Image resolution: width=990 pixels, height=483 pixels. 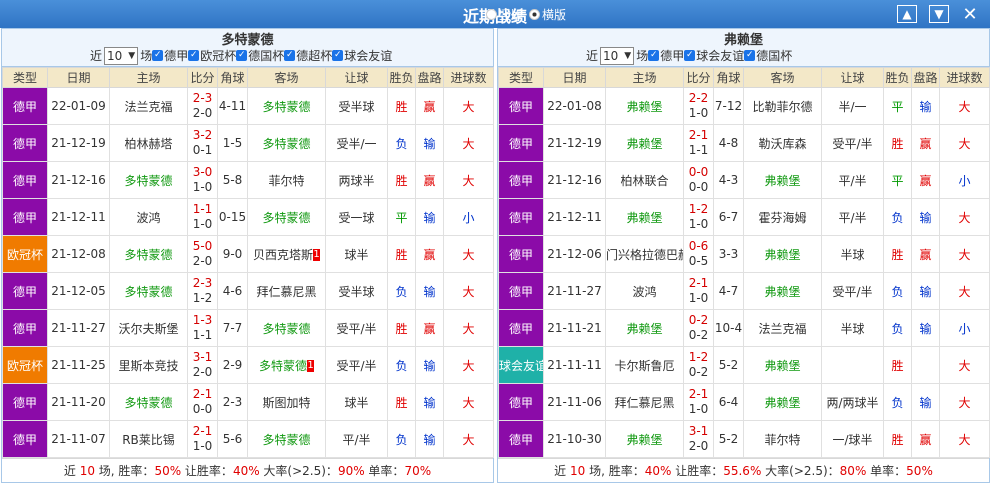 I want to click on table-row: 德甲 21-11-07 RB莱比锡 2-1 1-0 5-6 多特蒙德 平/半负输大, so click(x=248, y=439).